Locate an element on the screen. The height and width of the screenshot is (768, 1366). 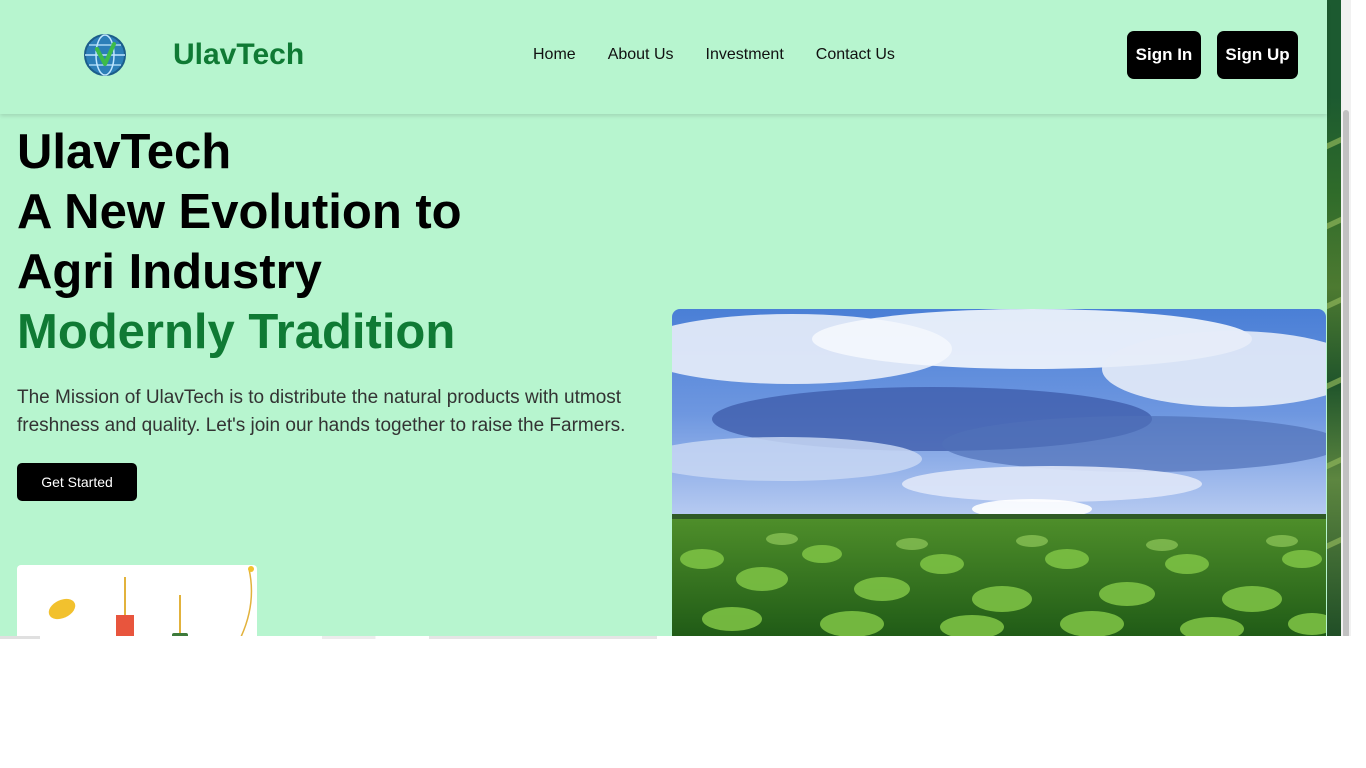
side-image-edge is located at coordinates (1334, 320).